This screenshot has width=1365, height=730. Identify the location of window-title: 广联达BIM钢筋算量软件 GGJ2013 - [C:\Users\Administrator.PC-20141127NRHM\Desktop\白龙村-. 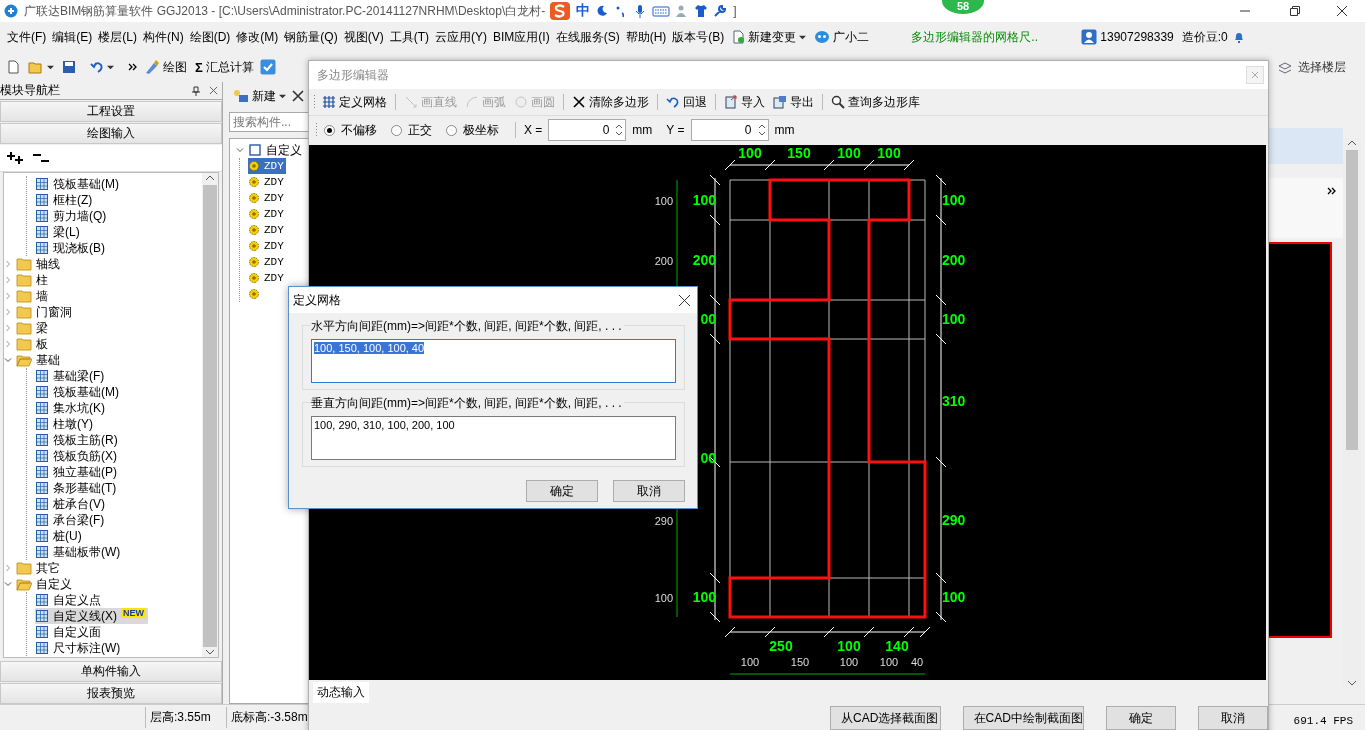
(285, 11).